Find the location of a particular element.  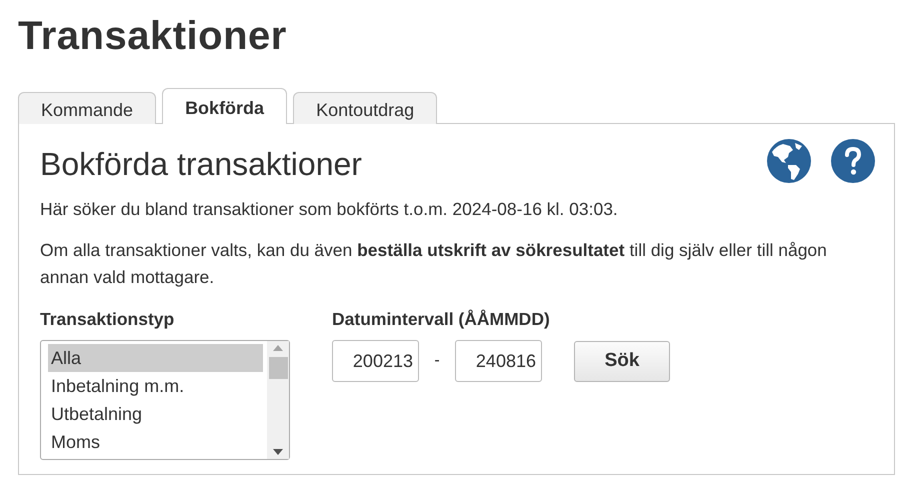

list-option: Utbetalning is located at coordinates (155, 414).